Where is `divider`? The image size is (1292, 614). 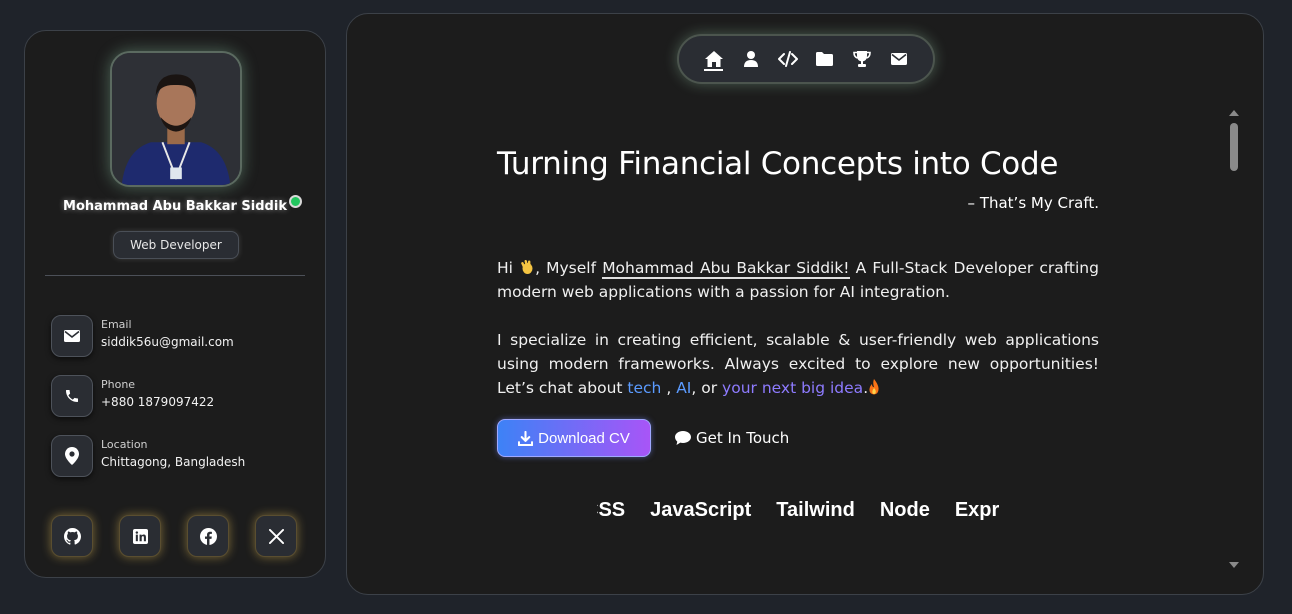 divider is located at coordinates (175, 275).